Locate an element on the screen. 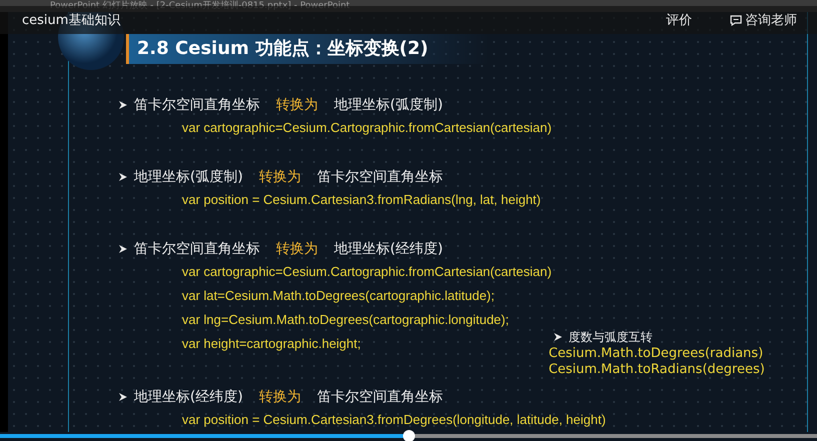 The width and height of the screenshot is (817, 441). consult-teacher-link: 咨询老师 is located at coordinates (763, 20).